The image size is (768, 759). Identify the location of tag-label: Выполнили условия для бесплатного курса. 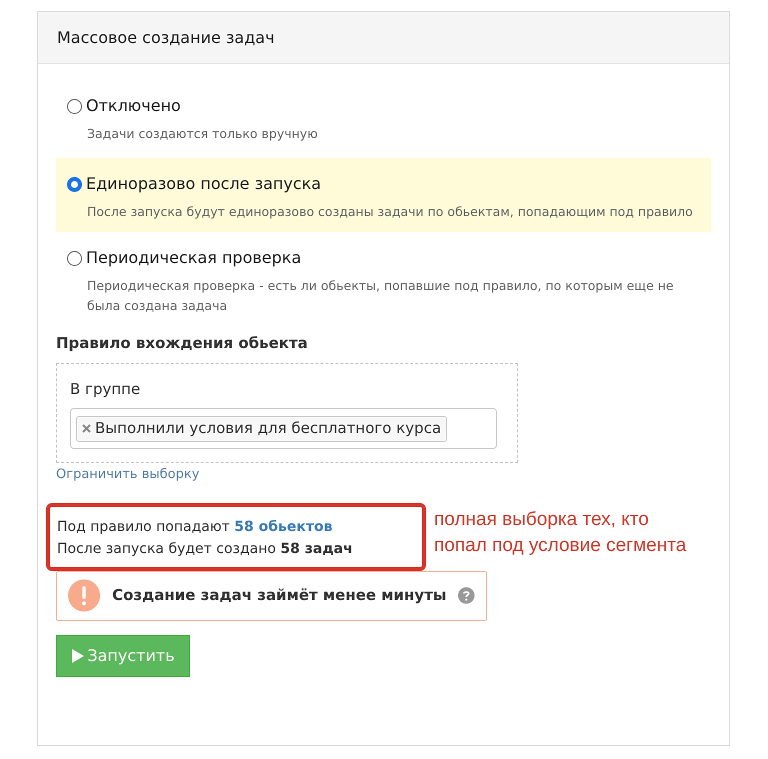
(268, 429).